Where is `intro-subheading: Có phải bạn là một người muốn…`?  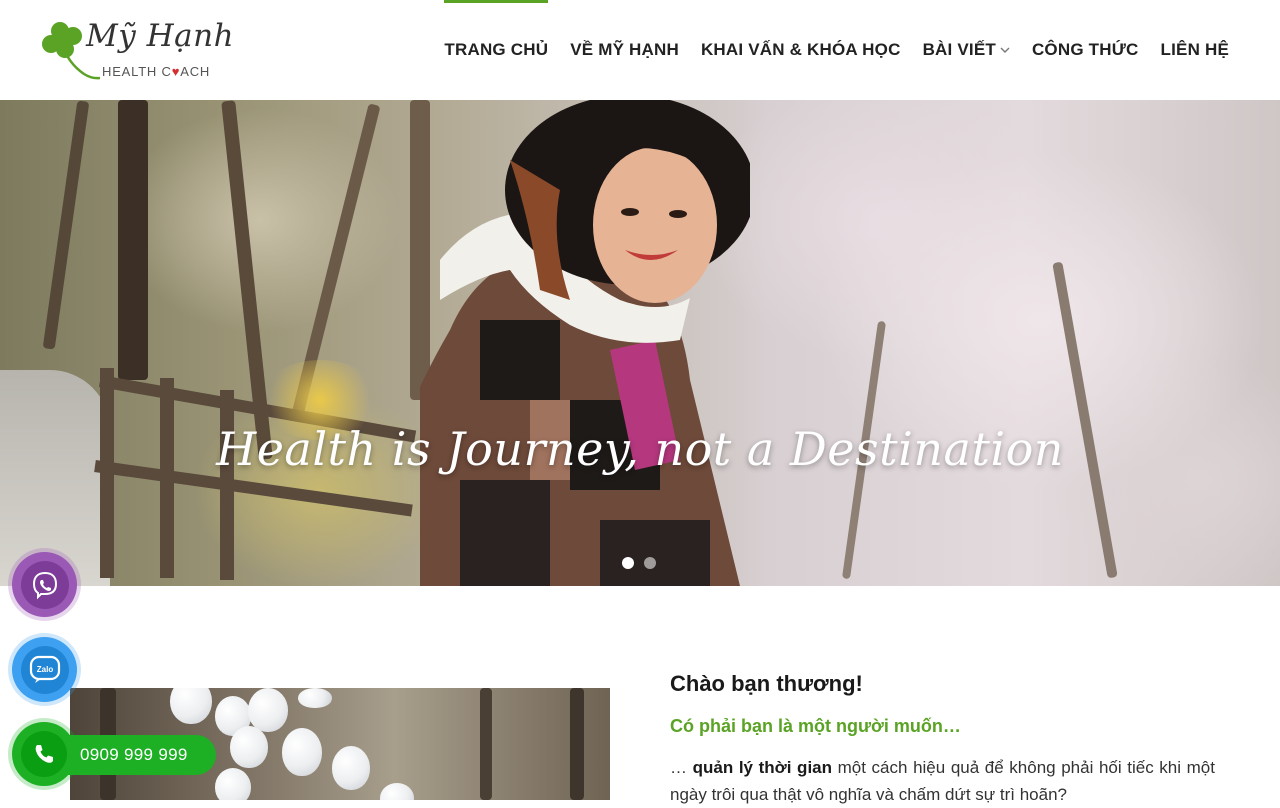 intro-subheading: Có phải bạn là một người muốn… is located at coordinates (815, 726).